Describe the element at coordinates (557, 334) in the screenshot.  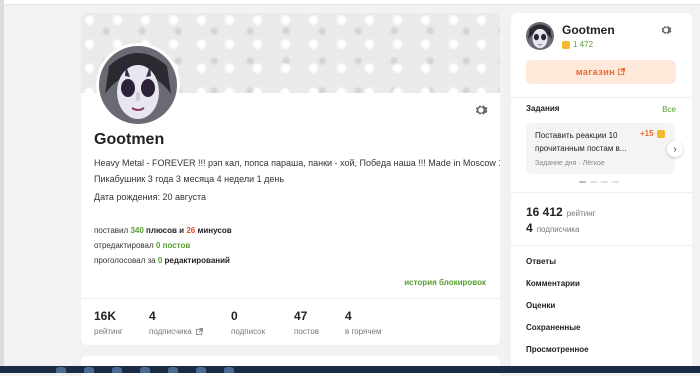
I see `sidebar-item-saved: Сохраненные` at that location.